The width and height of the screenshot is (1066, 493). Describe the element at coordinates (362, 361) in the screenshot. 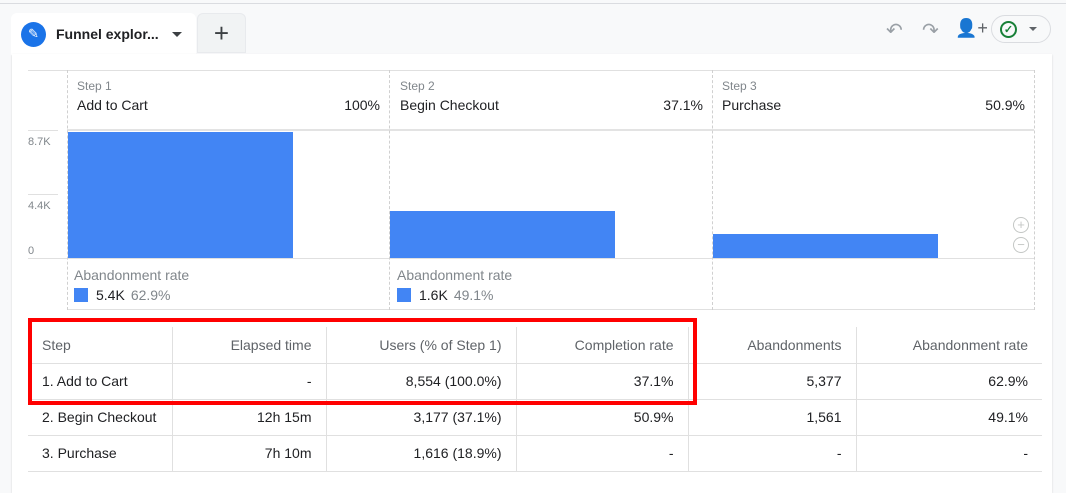

I see `highlight-box` at that location.